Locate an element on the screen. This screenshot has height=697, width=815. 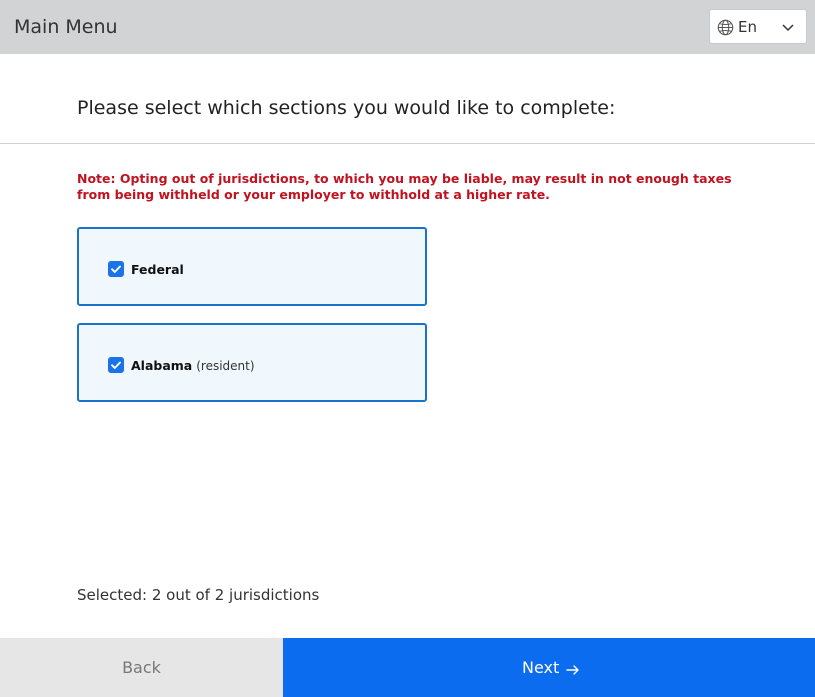
jurisdiction-card-alabama: Alabama (resident) is located at coordinates (252, 362).